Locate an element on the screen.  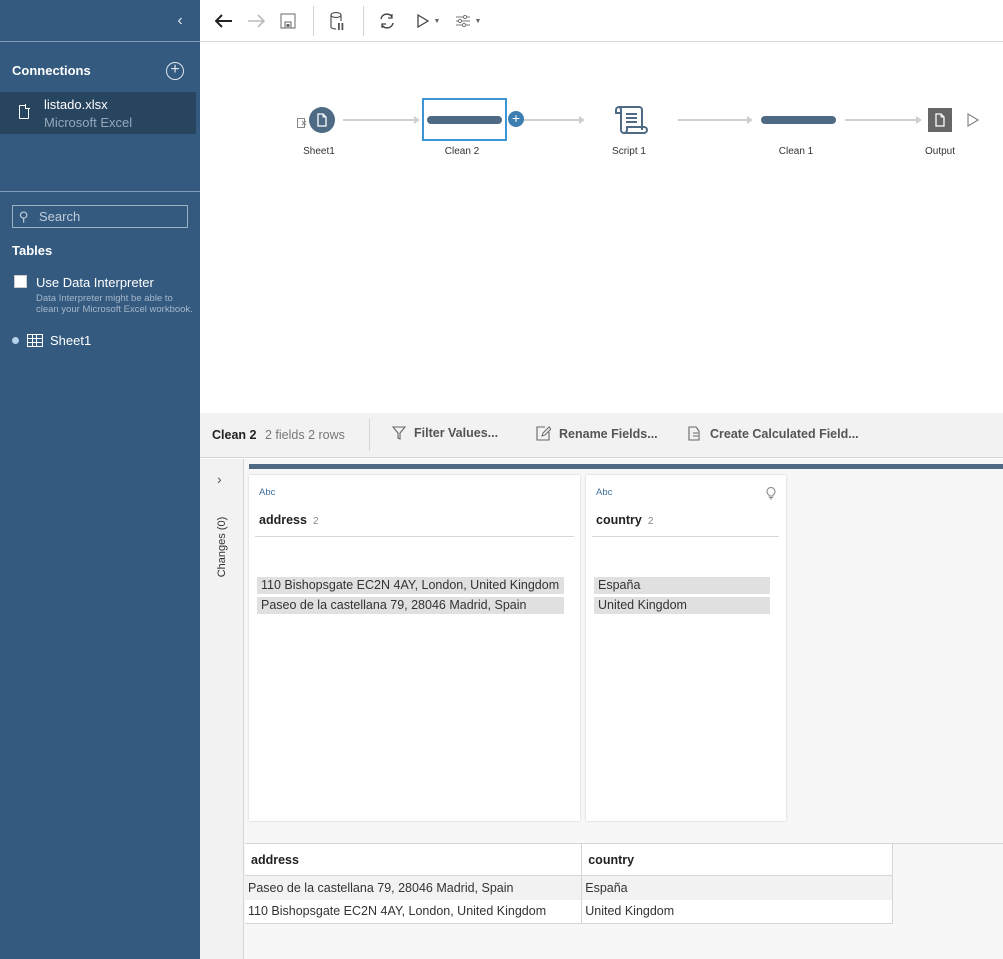
add-step-button: + is located at coordinates (516, 119).